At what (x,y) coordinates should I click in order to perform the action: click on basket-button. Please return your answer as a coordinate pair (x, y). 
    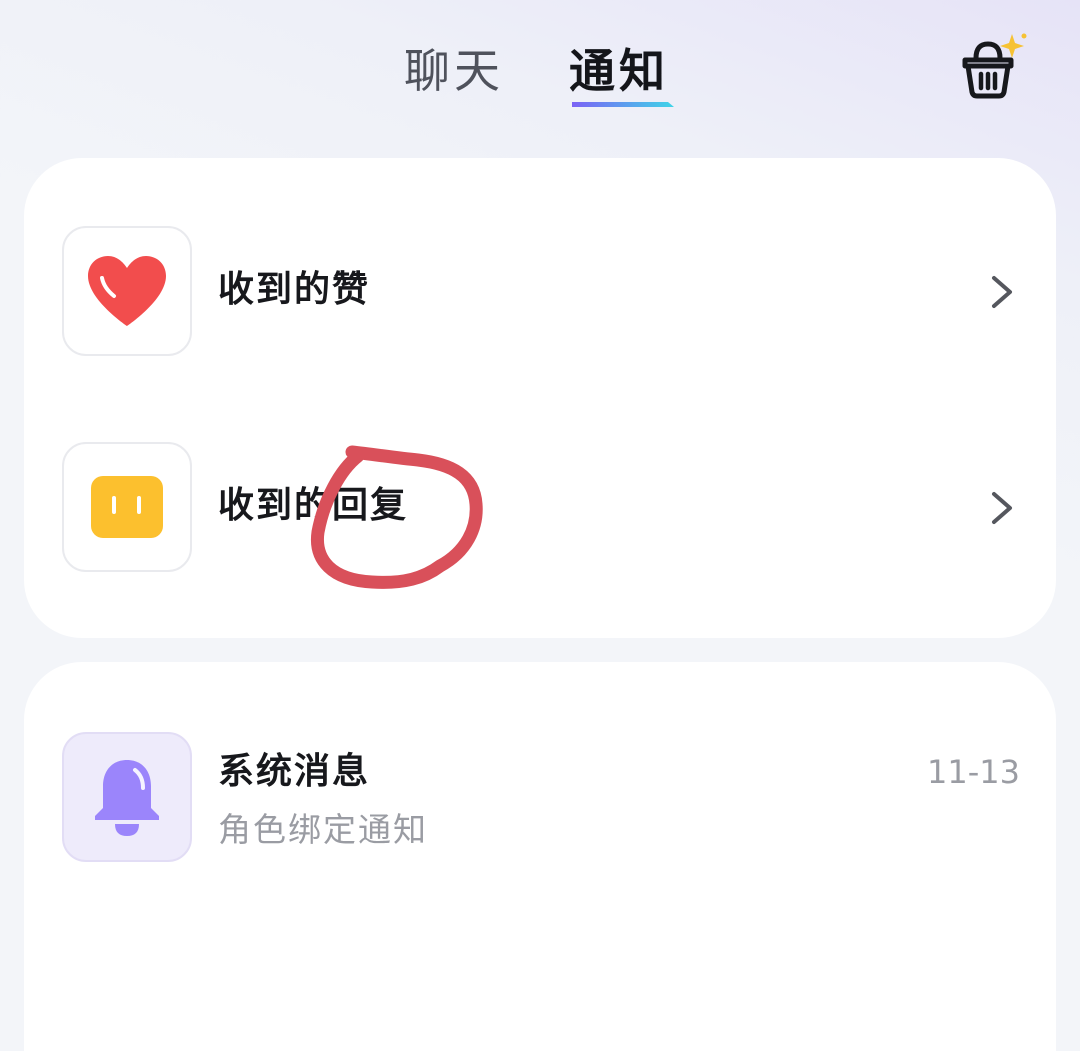
    Looking at the image, I should click on (994, 68).